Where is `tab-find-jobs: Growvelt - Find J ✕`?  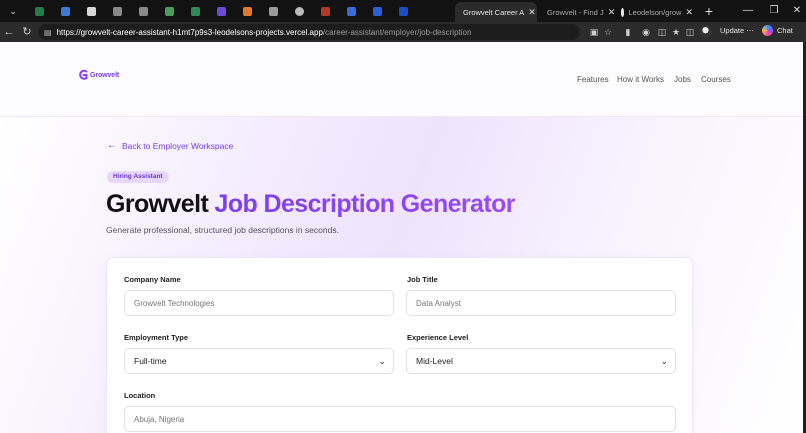
tab-find-jobs: Growvelt - Find J ✕ is located at coordinates (577, 12).